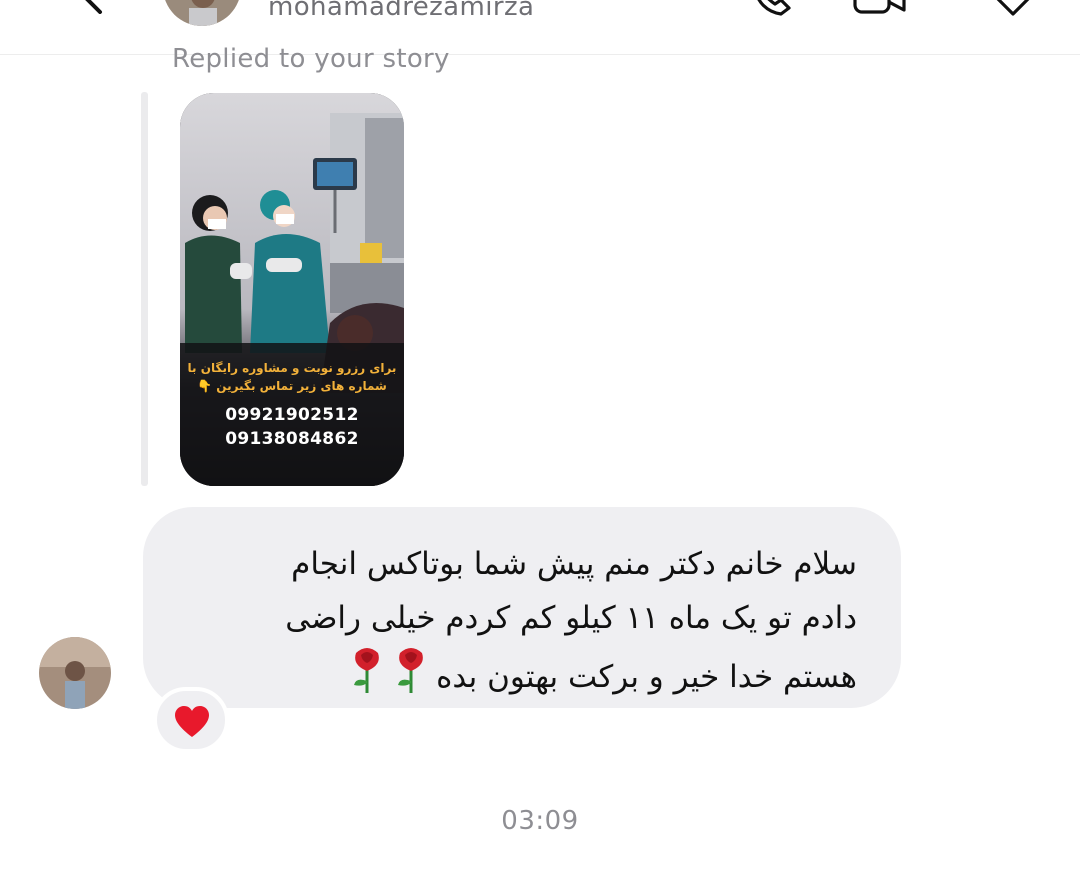 The image size is (1080, 870). Describe the element at coordinates (144, 289) in the screenshot. I see `reply-indicator-bar` at that location.